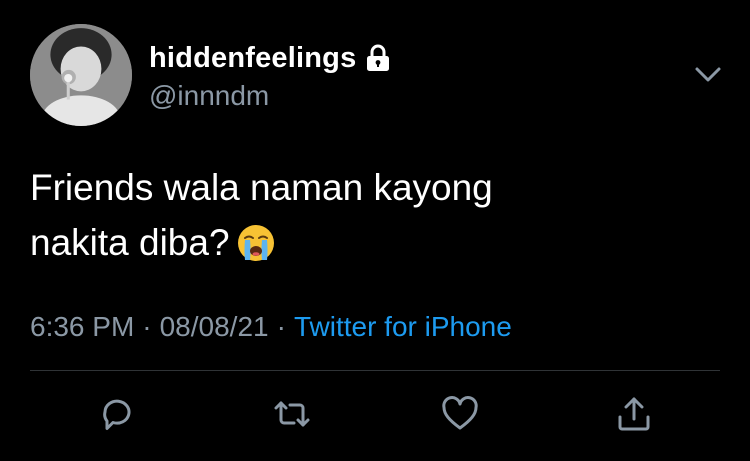 This screenshot has width=750, height=461. I want to click on share-icon, so click(634, 414).